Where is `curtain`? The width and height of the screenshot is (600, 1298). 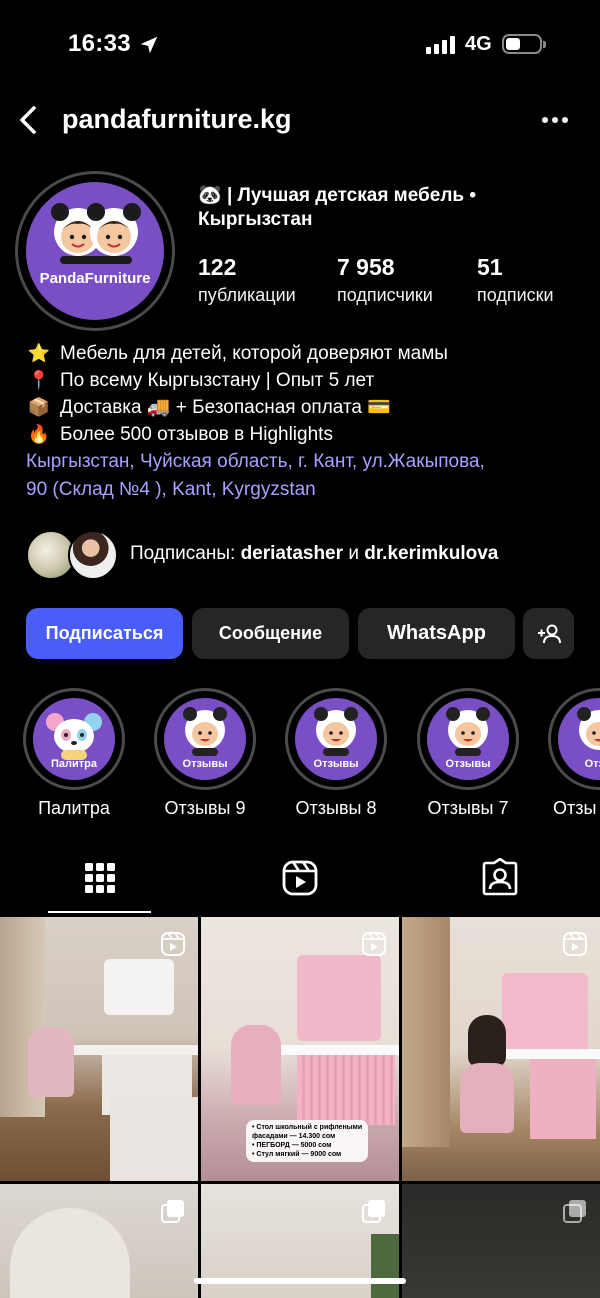
curtain is located at coordinates (426, 1032).